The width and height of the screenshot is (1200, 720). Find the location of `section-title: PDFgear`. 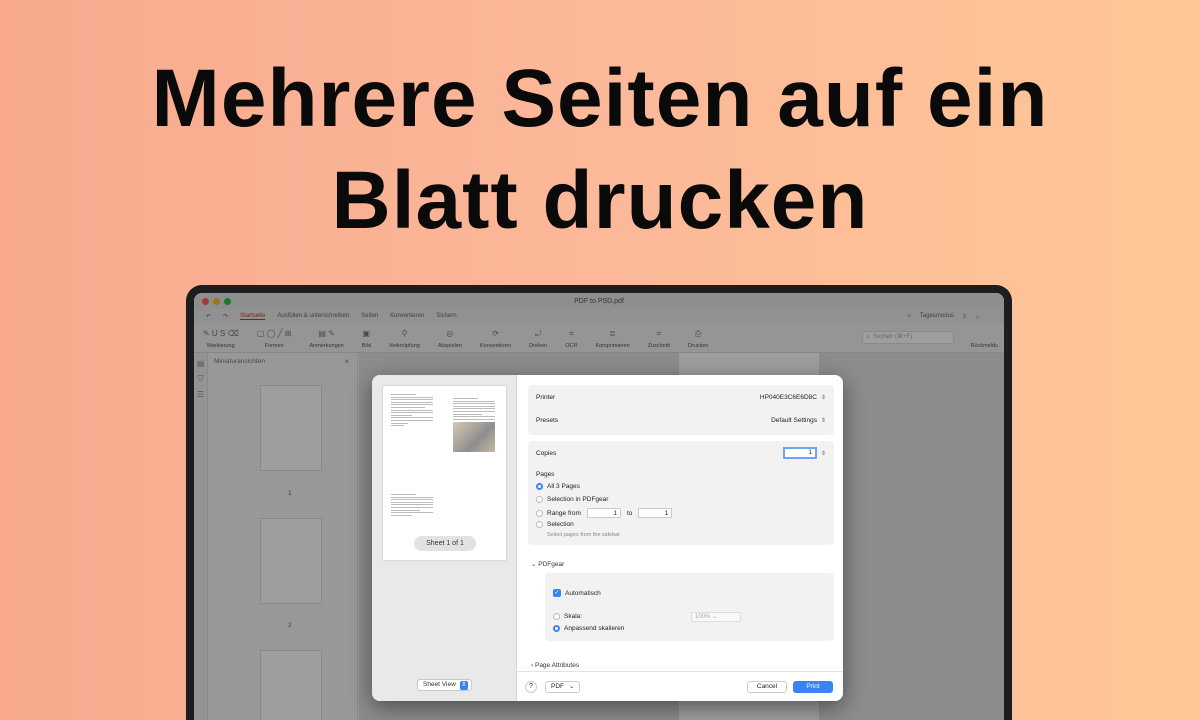

section-title: PDFgear is located at coordinates (551, 564).